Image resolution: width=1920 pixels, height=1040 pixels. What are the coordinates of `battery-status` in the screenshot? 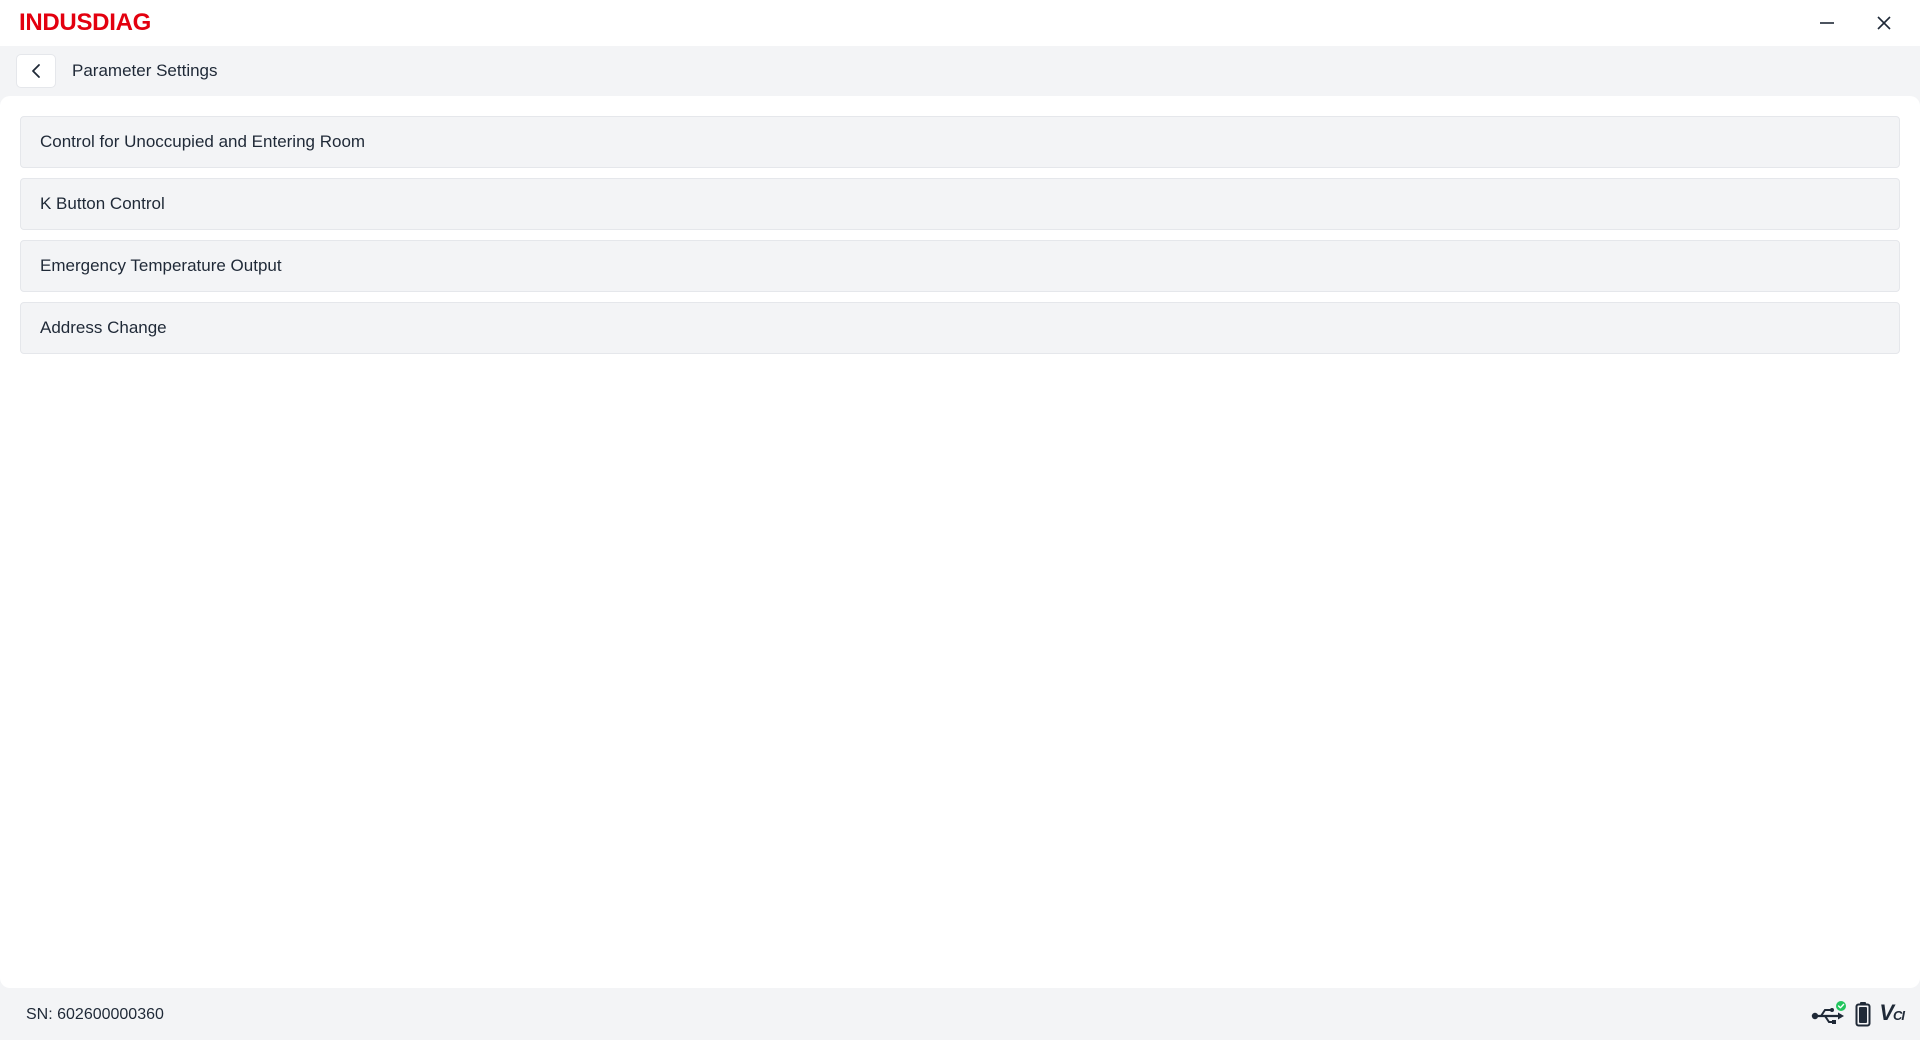 It's located at (1863, 1014).